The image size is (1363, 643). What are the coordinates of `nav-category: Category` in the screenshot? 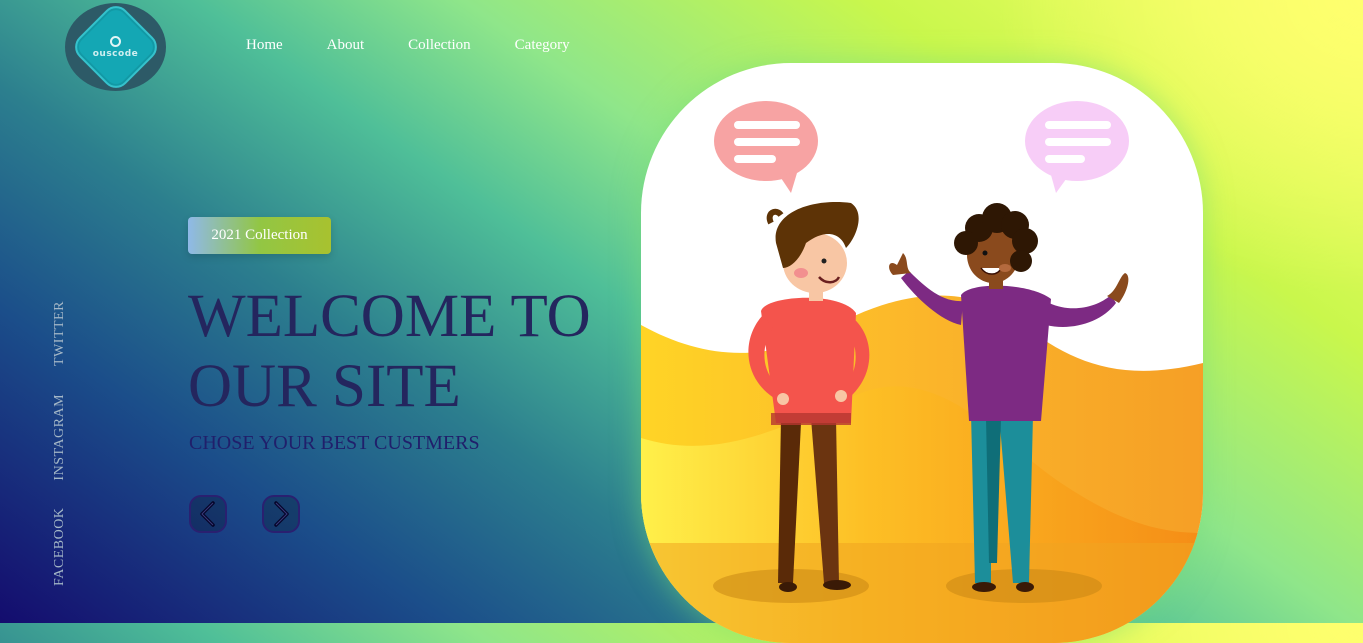 It's located at (542, 45).